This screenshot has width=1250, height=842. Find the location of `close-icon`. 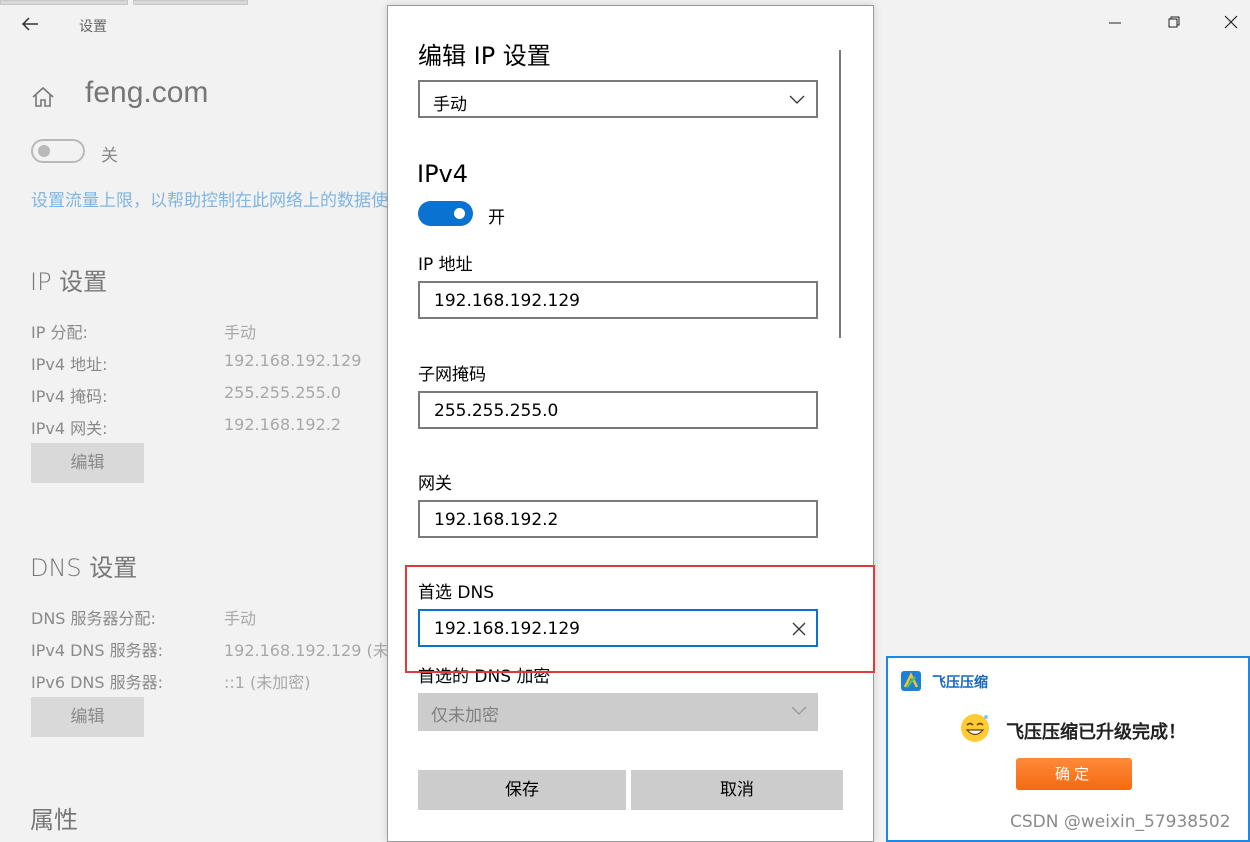

close-icon is located at coordinates (1231, 24).